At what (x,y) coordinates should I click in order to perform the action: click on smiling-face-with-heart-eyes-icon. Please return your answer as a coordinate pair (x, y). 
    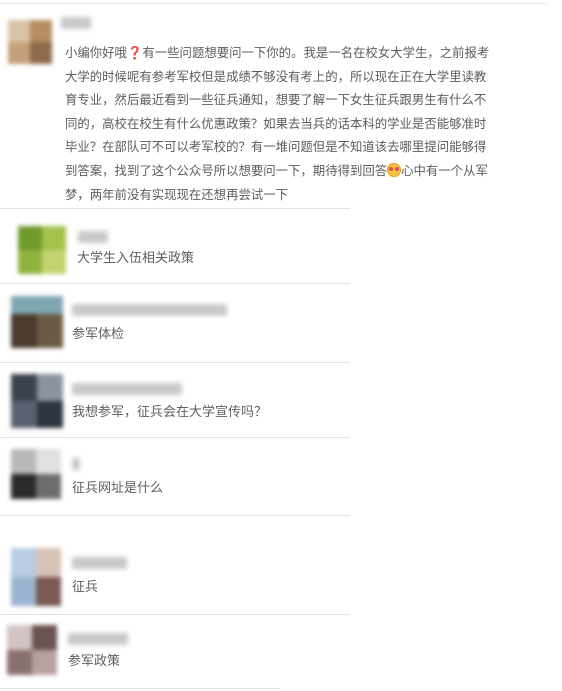
    Looking at the image, I should click on (394, 169).